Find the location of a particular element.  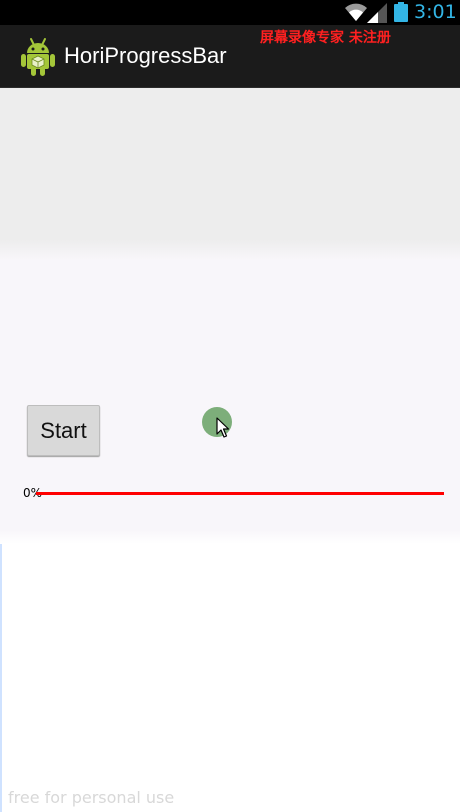

recorder-watermark: 屏幕录像专家 未注册 is located at coordinates (325, 38).